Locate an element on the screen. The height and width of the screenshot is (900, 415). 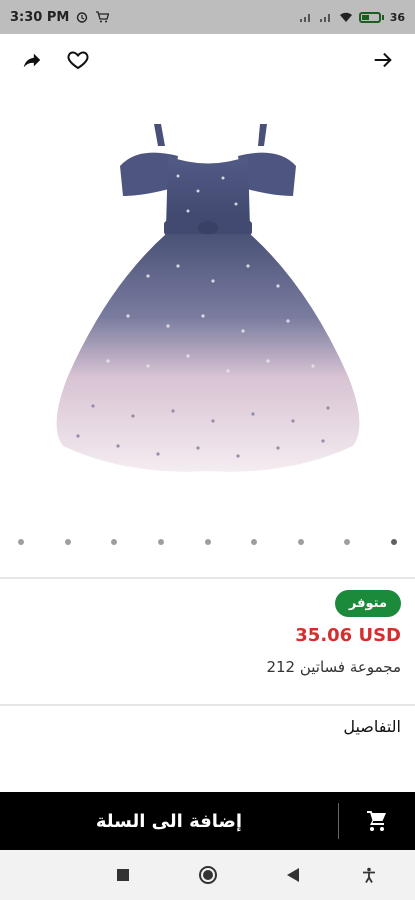
circle-icon is located at coordinates (208, 875).